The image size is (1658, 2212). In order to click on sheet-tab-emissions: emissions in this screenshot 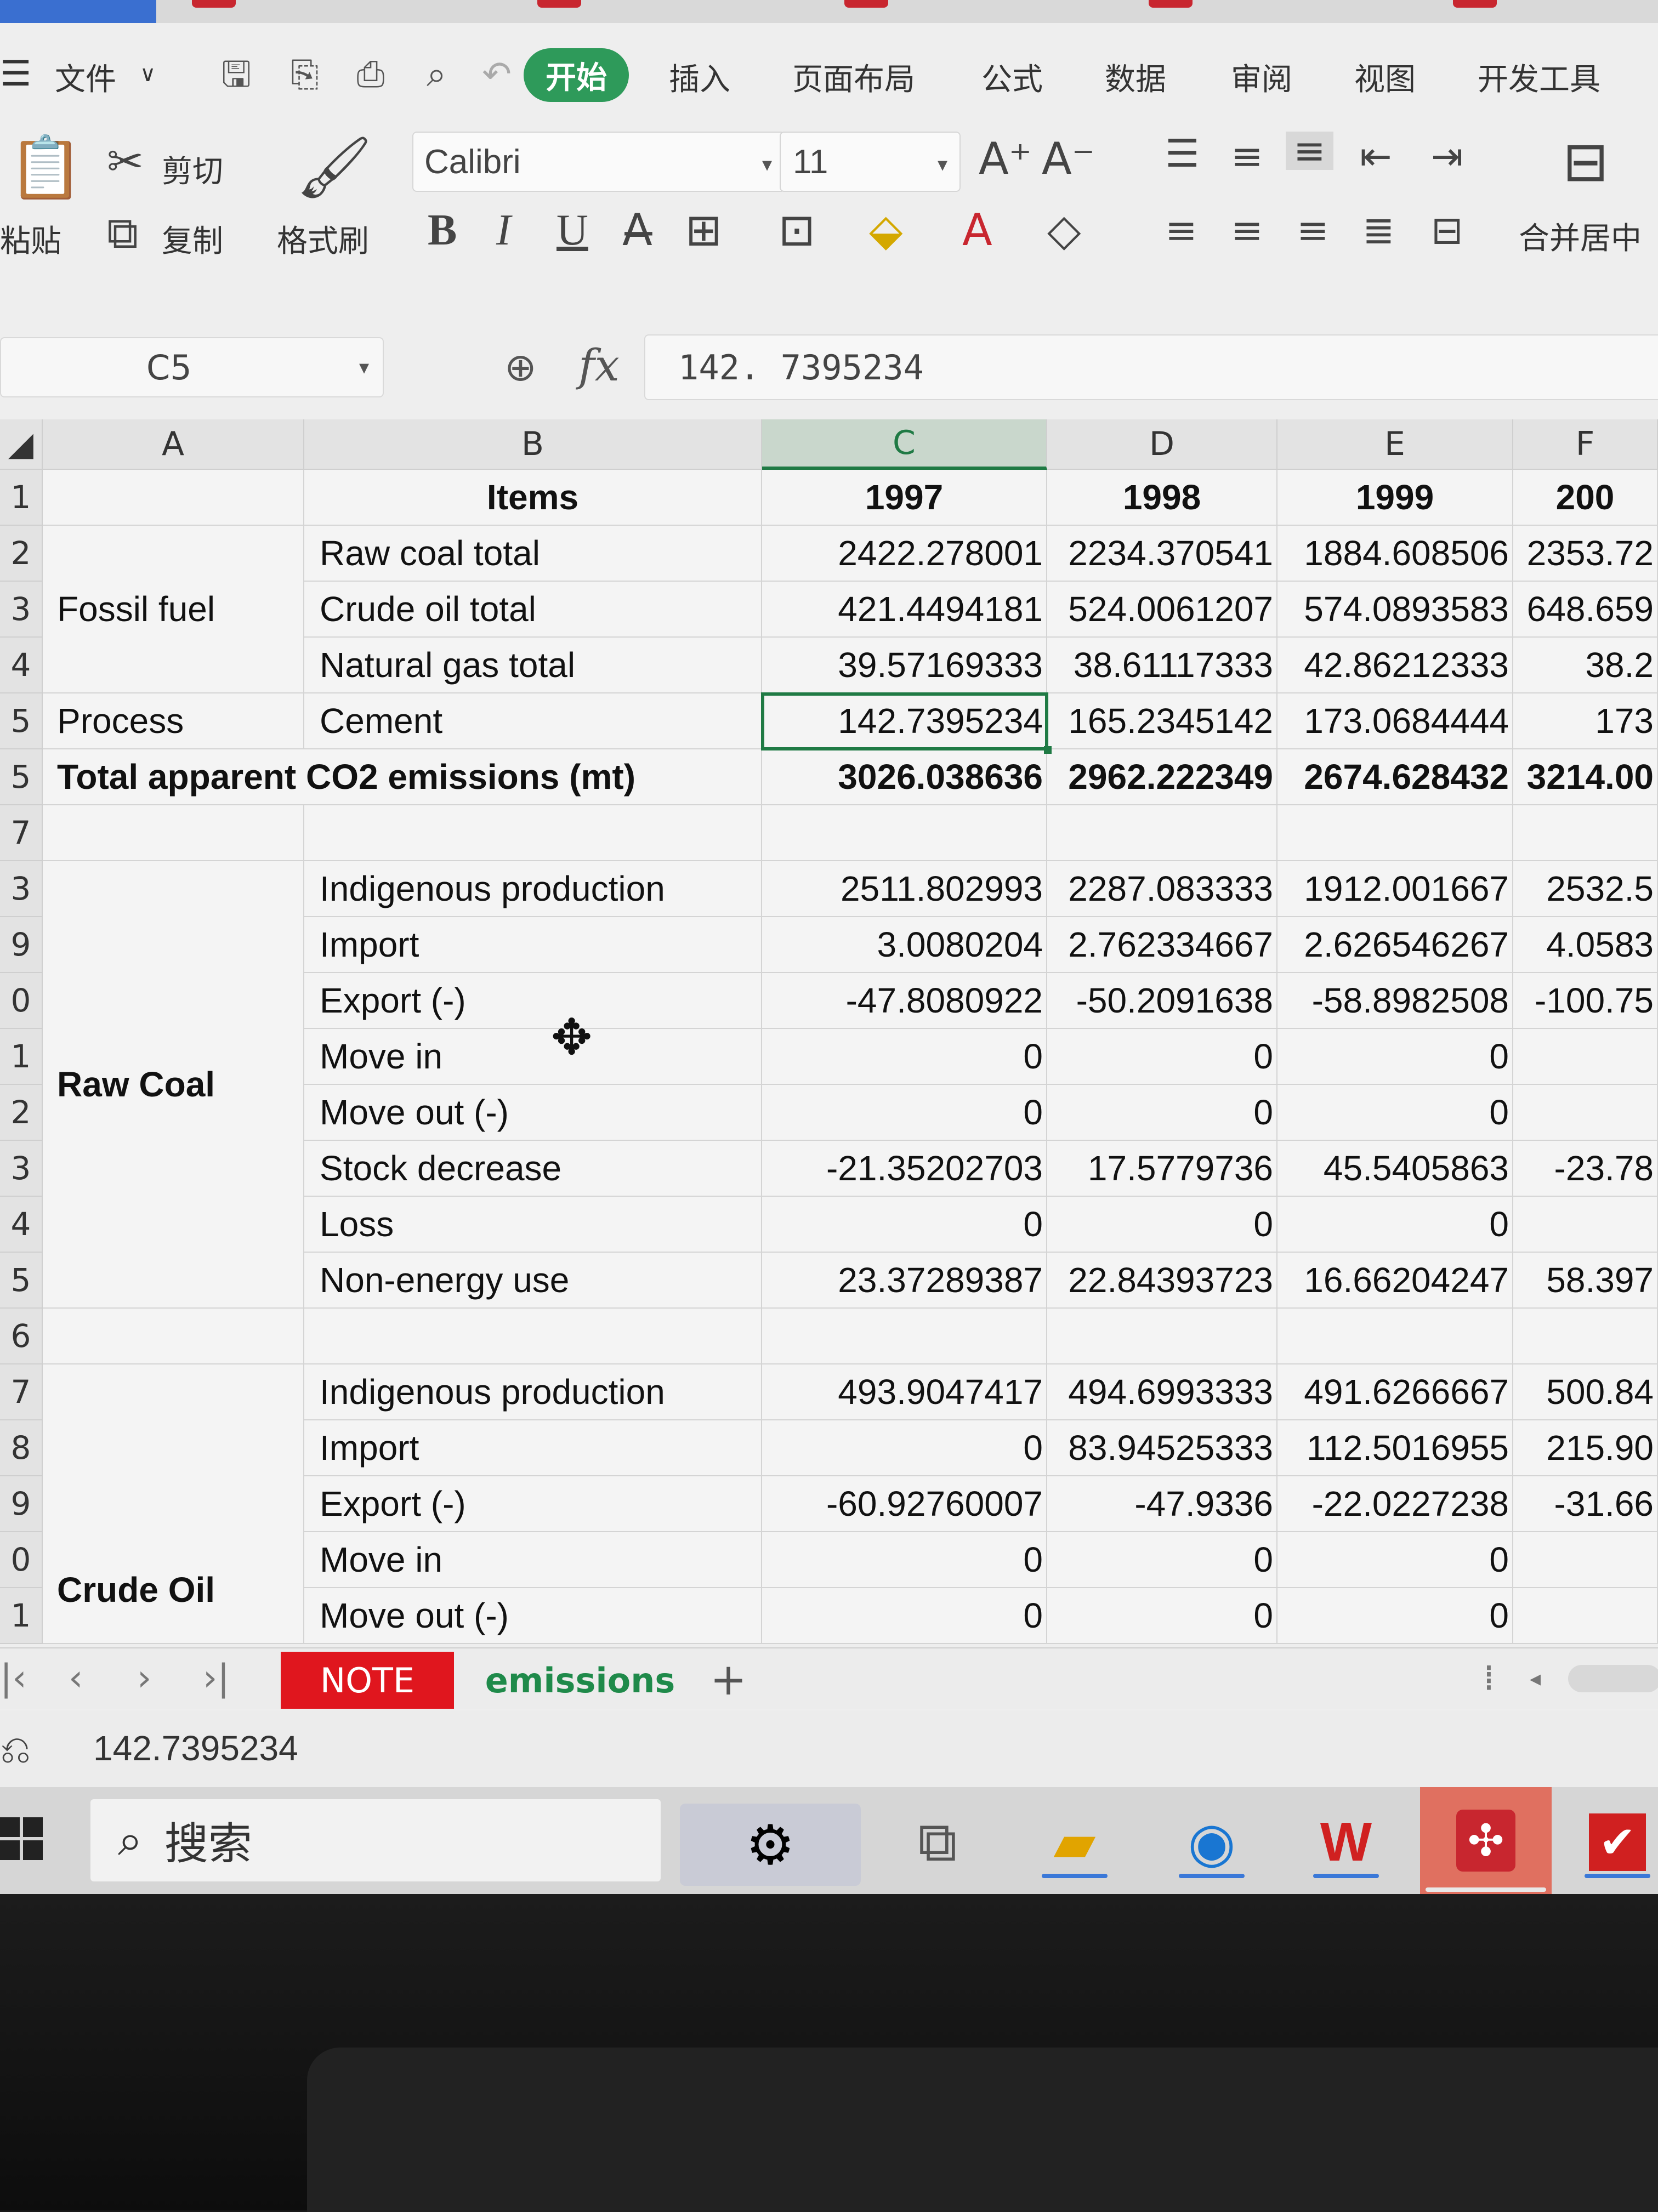, I will do `click(580, 1680)`.